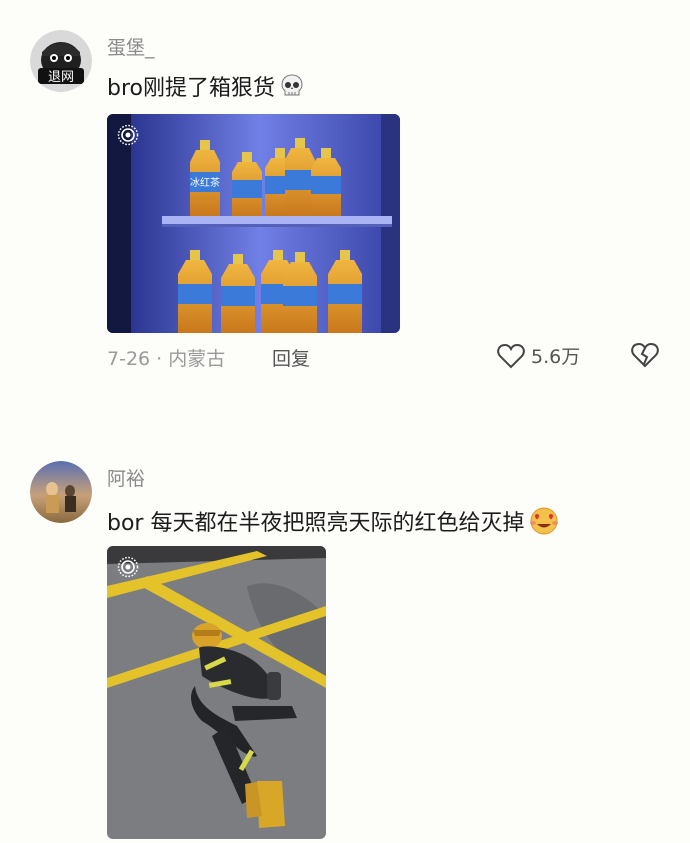 The width and height of the screenshot is (690, 843). Describe the element at coordinates (316, 523) in the screenshot. I see `comment-text-content: bor 每天都在半夜把照亮天际的红色给灭掉` at that location.